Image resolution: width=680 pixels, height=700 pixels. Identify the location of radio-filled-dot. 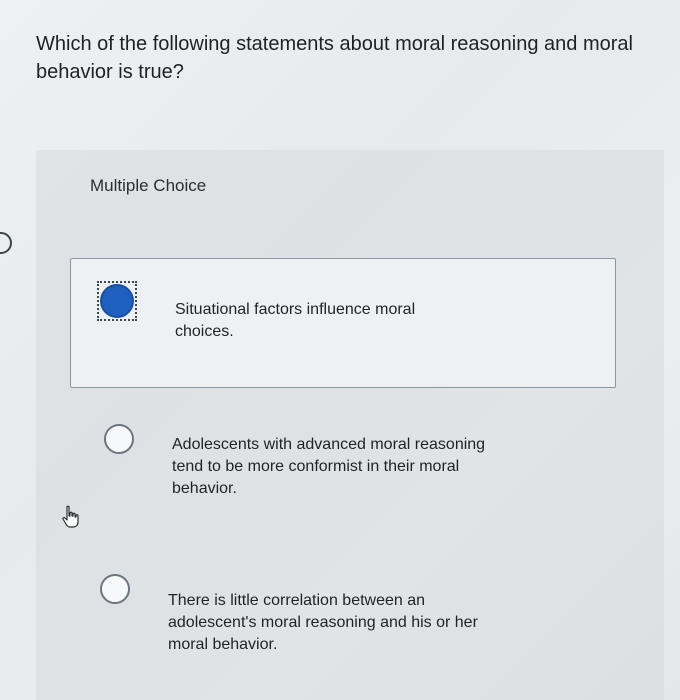
(117, 301).